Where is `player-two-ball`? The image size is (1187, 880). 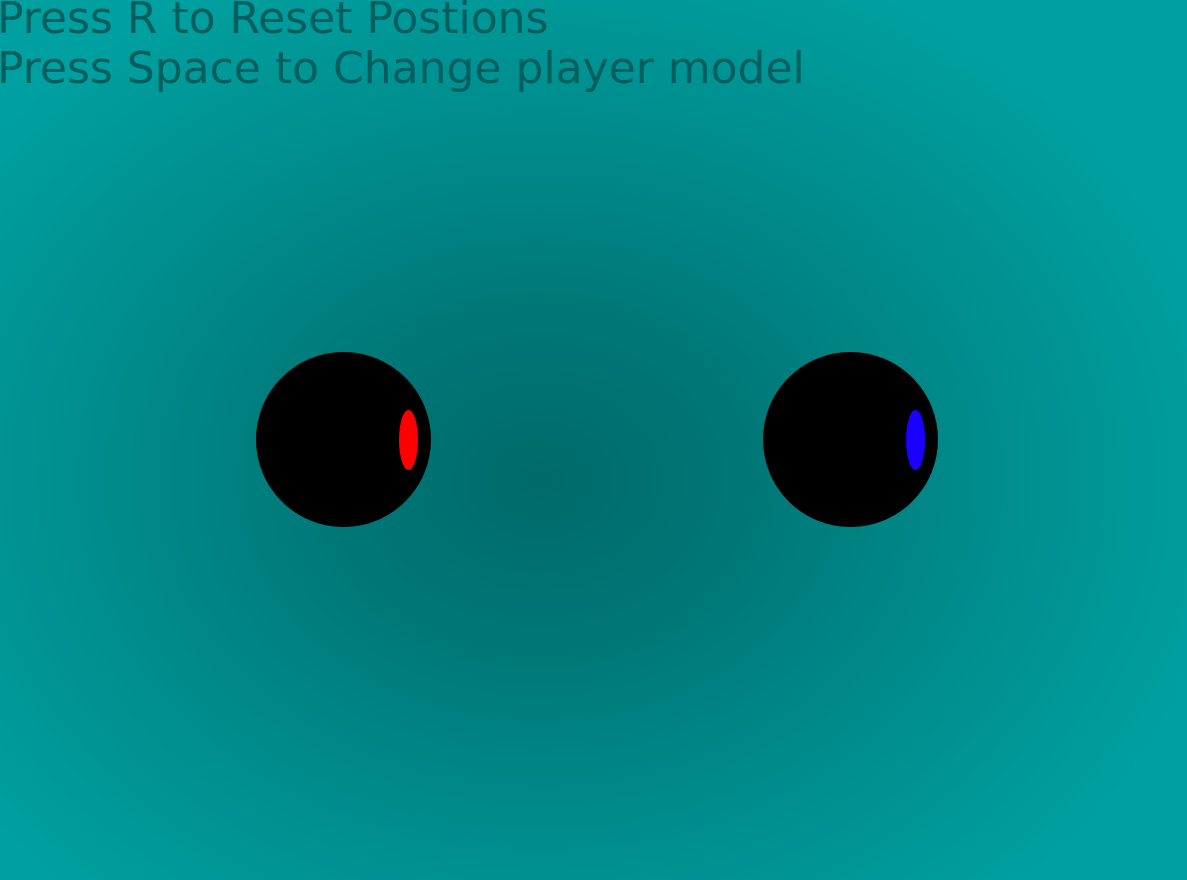 player-two-ball is located at coordinates (850, 439).